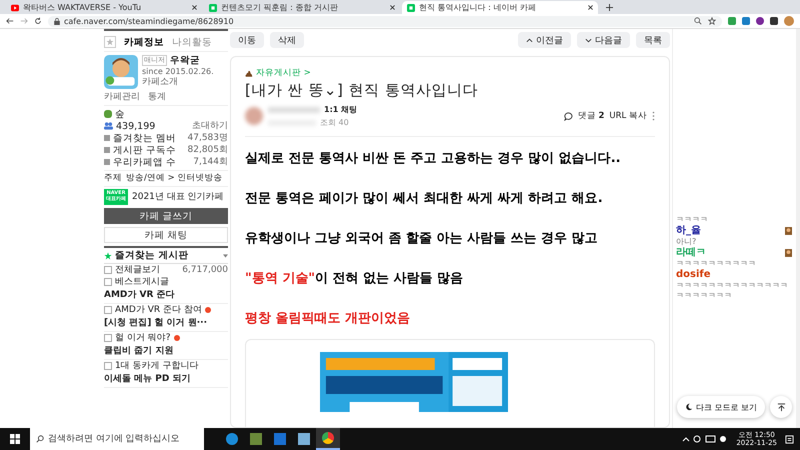 The height and width of the screenshot is (450, 800). What do you see at coordinates (205, 270) in the screenshot?
I see `post-count: 6,717,000` at bounding box center [205, 270].